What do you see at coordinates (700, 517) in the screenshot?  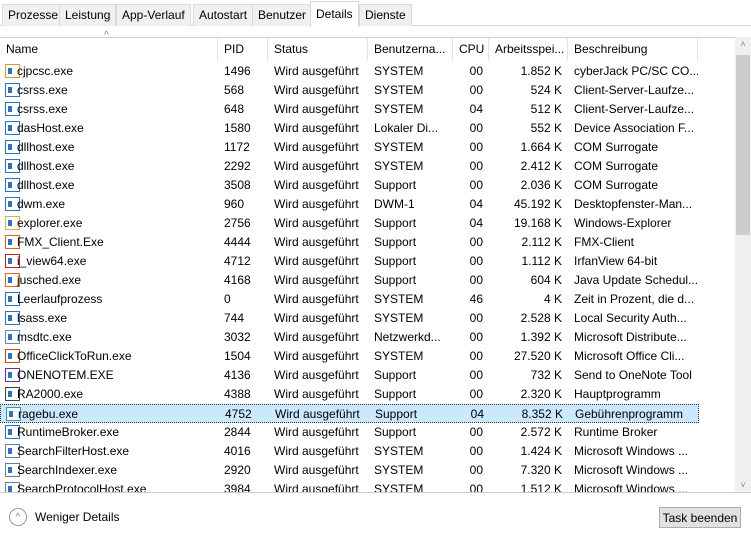 I see `end-task-button: Task beenden` at bounding box center [700, 517].